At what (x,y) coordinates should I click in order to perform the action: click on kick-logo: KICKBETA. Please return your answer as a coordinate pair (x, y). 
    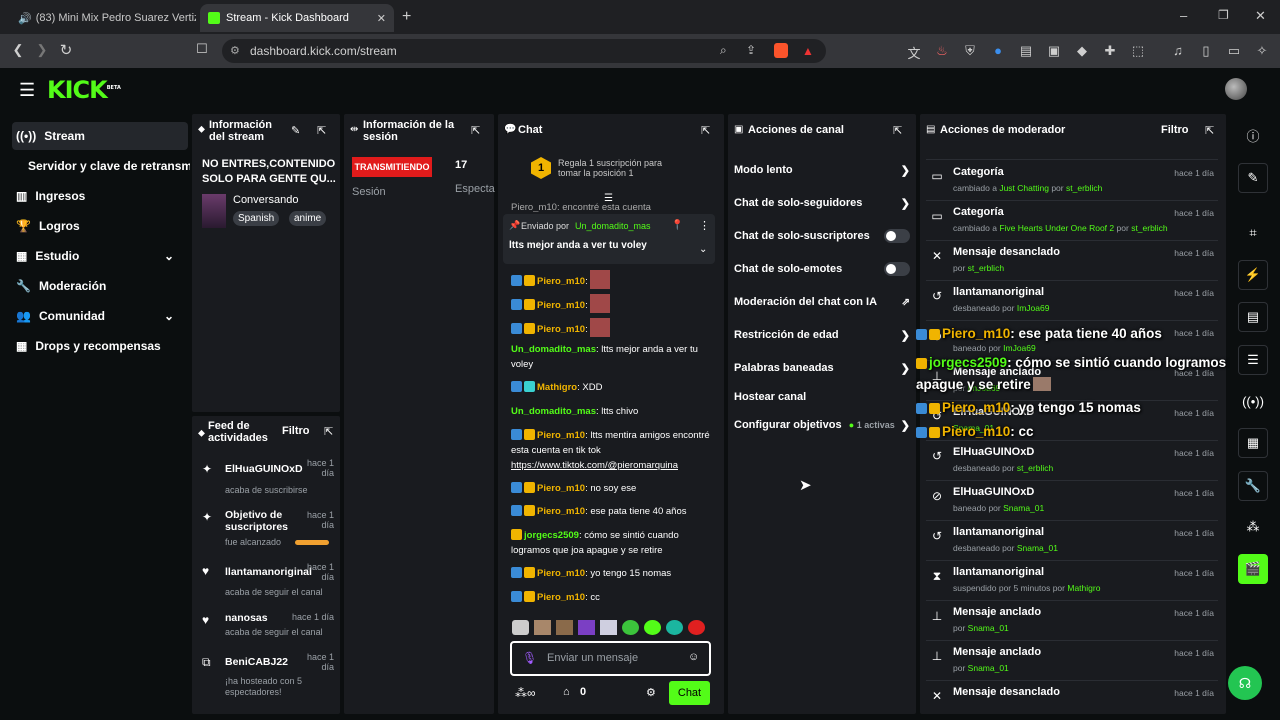
    Looking at the image, I should click on (84, 90).